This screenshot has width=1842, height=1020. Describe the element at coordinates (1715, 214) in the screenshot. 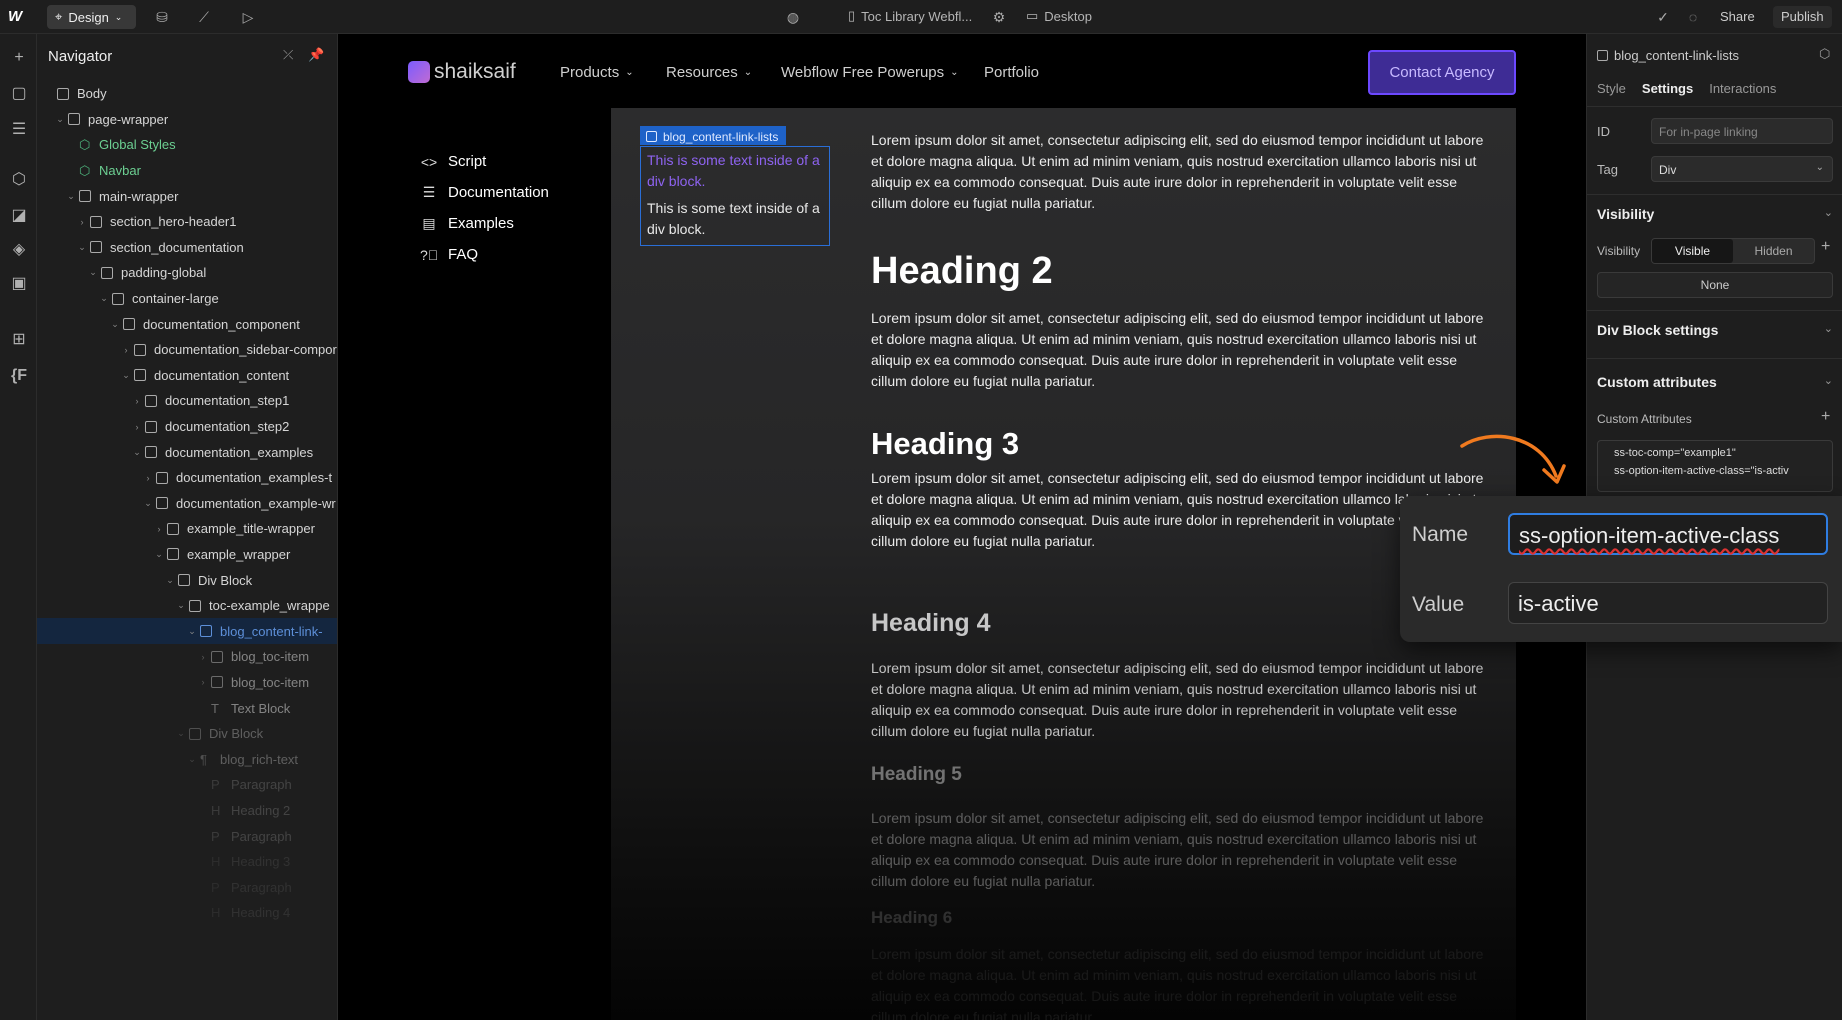

I see `visibility-section-header: Visibility ⌄` at that location.